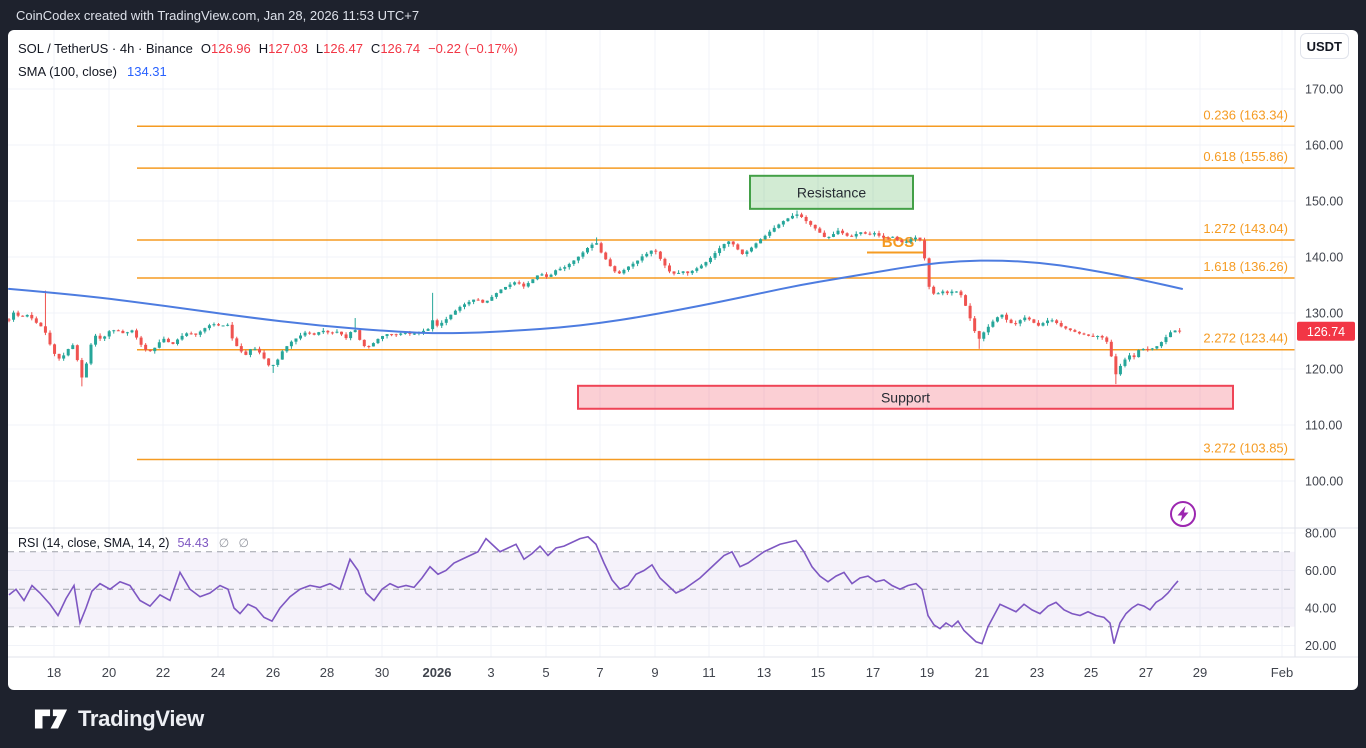  I want to click on lightning-icon, so click(1183, 514).